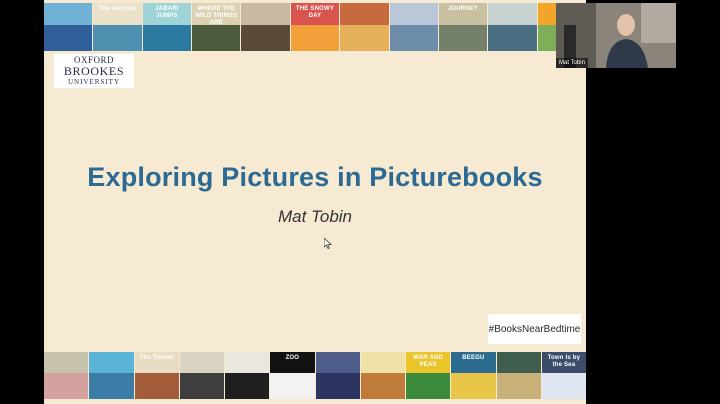  What do you see at coordinates (156, 358) in the screenshot?
I see `cover-title: The Tunnel` at bounding box center [156, 358].